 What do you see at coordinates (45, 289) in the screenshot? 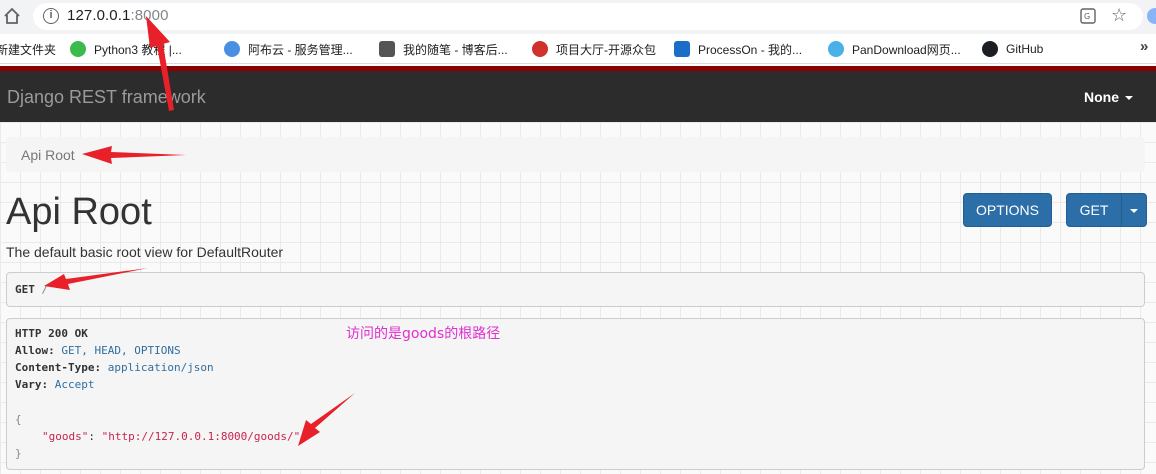
I see `request-path: /` at bounding box center [45, 289].